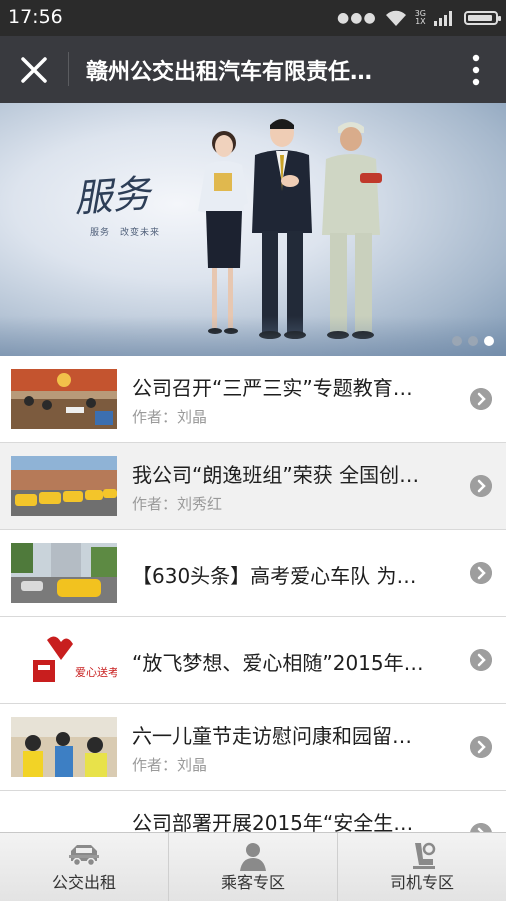 The height and width of the screenshot is (901, 506). I want to click on status-time: 17:56, so click(35, 17).